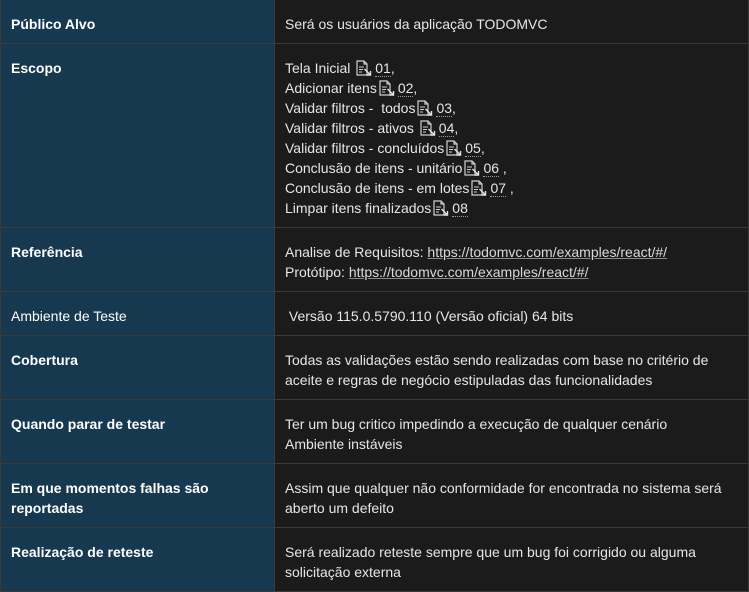 This screenshot has width=749, height=592. I want to click on prototipo-link: https://todomvc.com/examples/react/#/, so click(469, 272).